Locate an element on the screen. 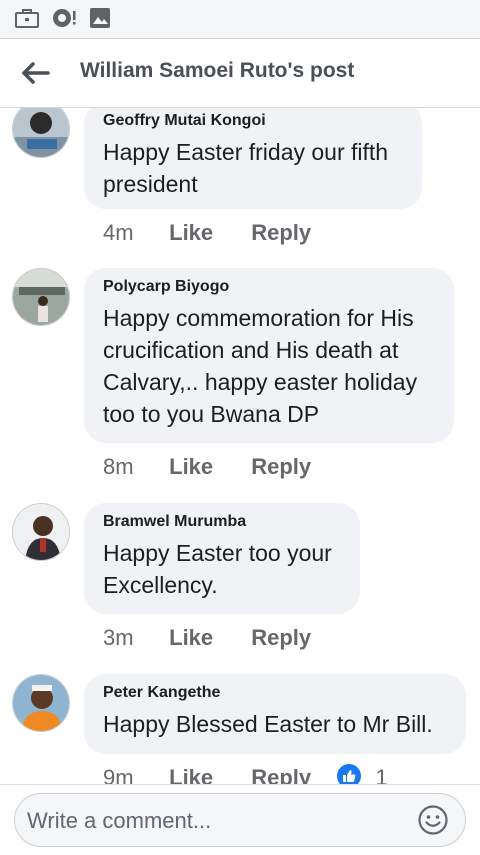  post-header: William Samoei Ruto's post is located at coordinates (240, 73).